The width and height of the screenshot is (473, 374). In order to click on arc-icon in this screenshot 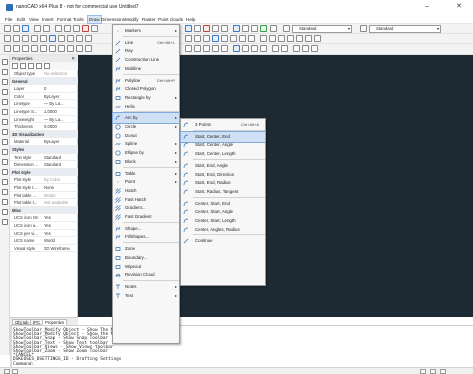, I will do `click(5, 82)`.